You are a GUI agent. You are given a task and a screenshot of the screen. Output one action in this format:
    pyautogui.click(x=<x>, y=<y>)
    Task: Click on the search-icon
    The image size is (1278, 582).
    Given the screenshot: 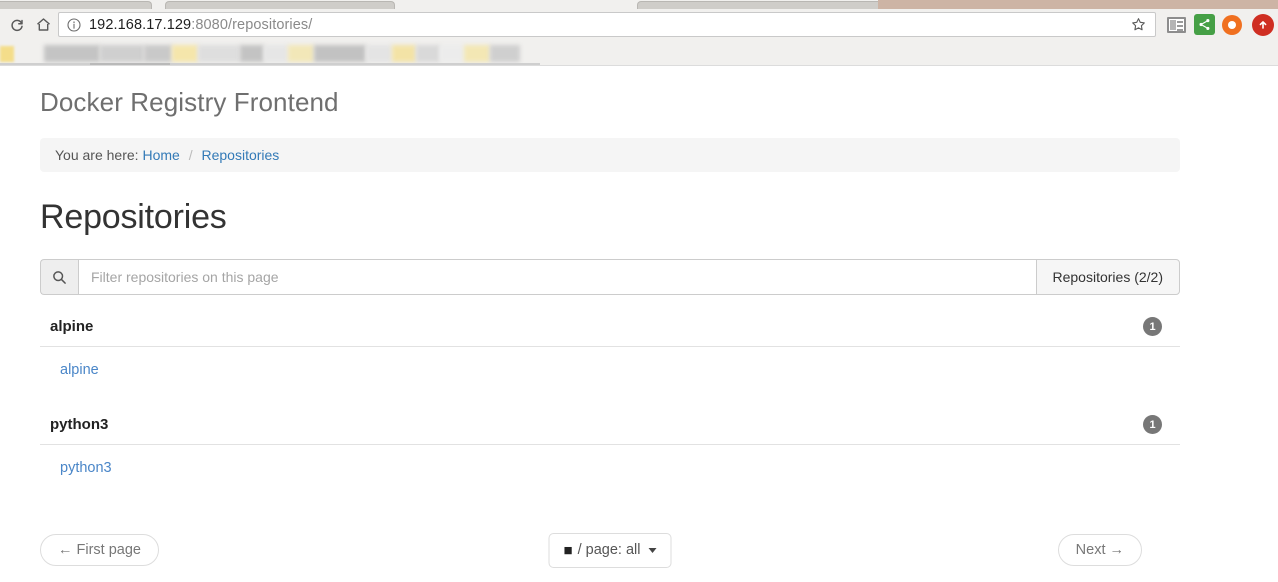 What is the action you would take?
    pyautogui.click(x=59, y=277)
    